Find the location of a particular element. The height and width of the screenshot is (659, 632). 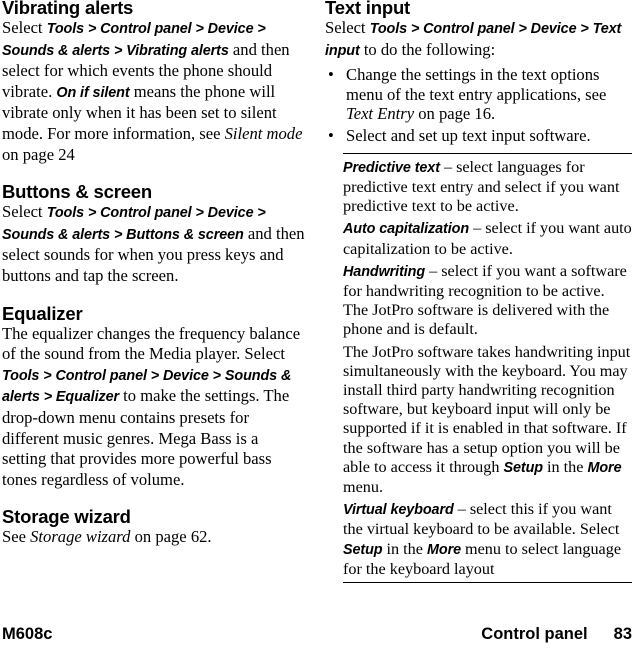

cross-reference: Storage wizard is located at coordinates (80, 537).